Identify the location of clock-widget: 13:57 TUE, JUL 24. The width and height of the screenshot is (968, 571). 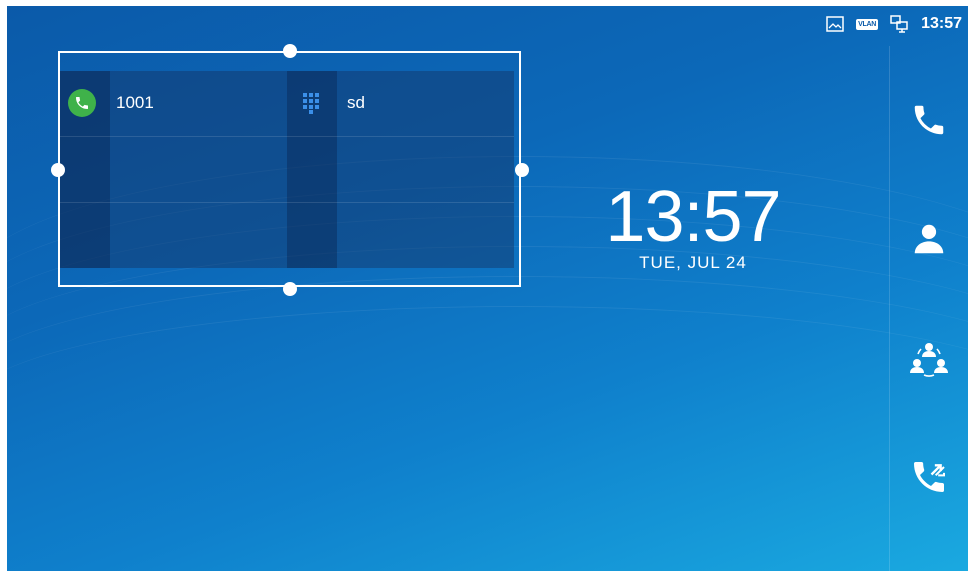
(693, 227).